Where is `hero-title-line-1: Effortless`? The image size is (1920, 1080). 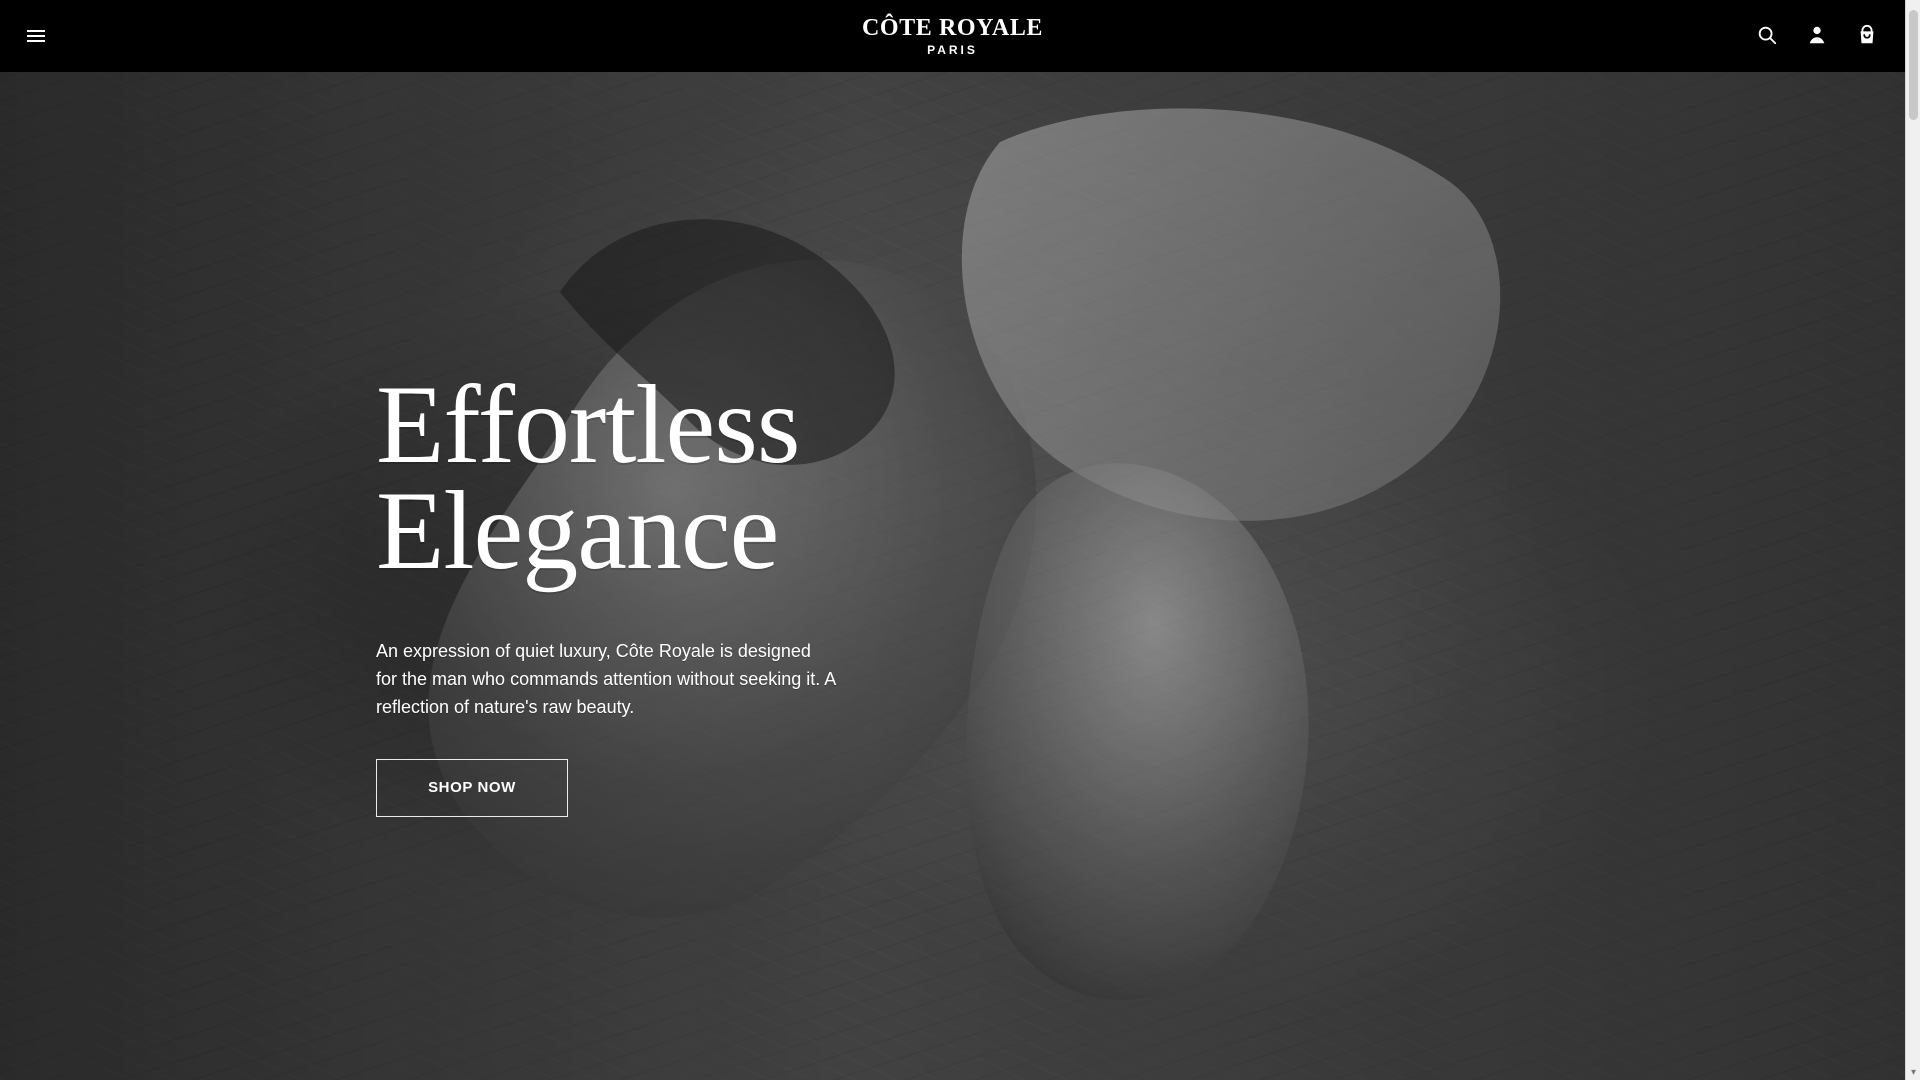 hero-title-line-1: Effortless is located at coordinates (588, 425).